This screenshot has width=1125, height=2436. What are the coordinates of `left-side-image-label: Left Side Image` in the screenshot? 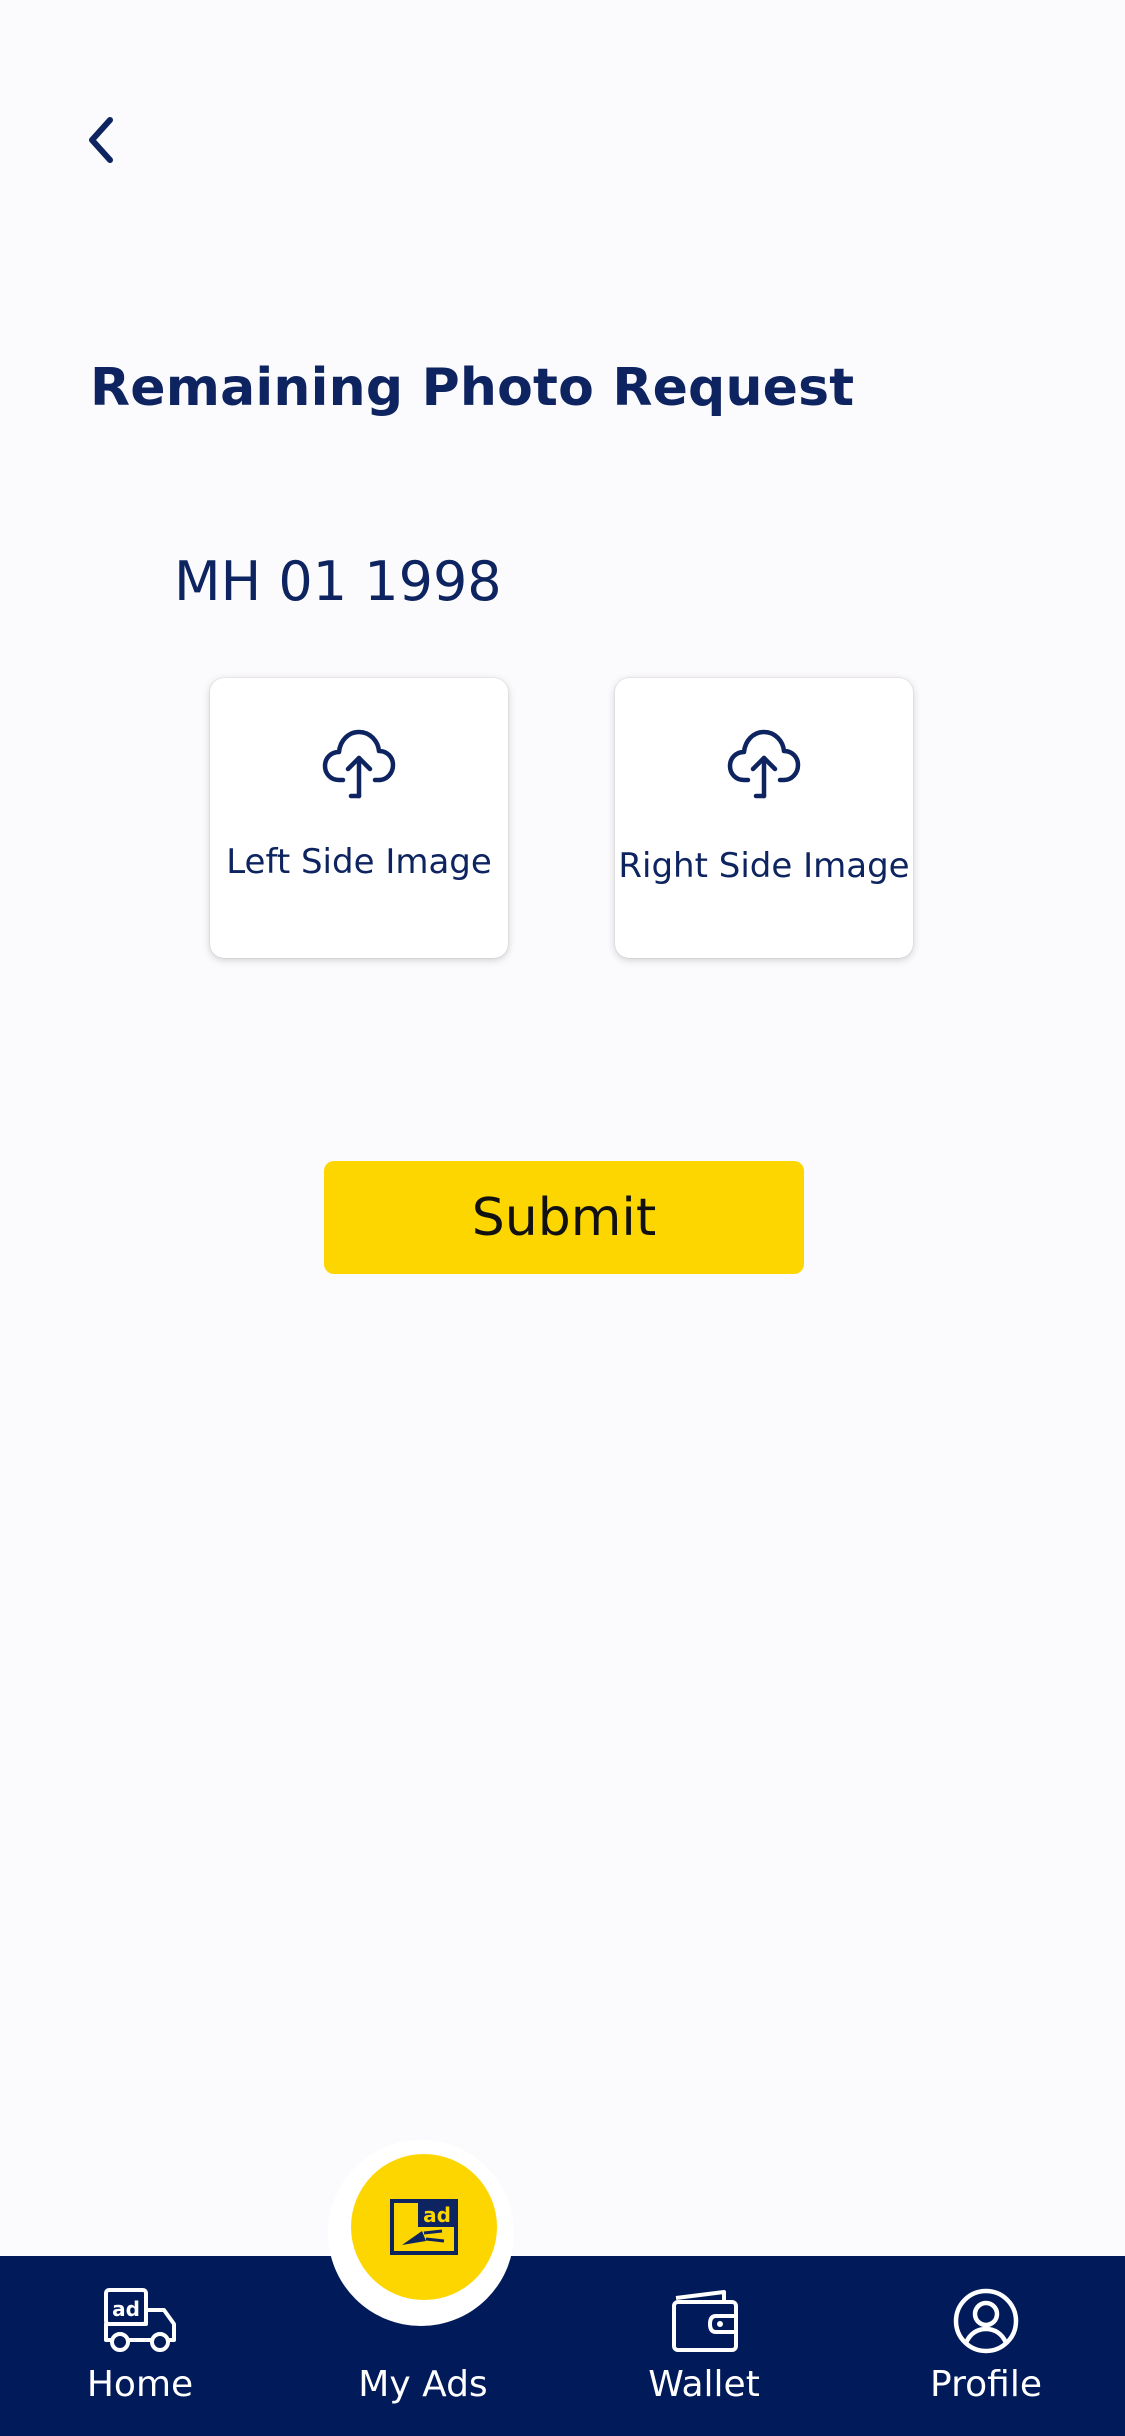 It's located at (359, 862).